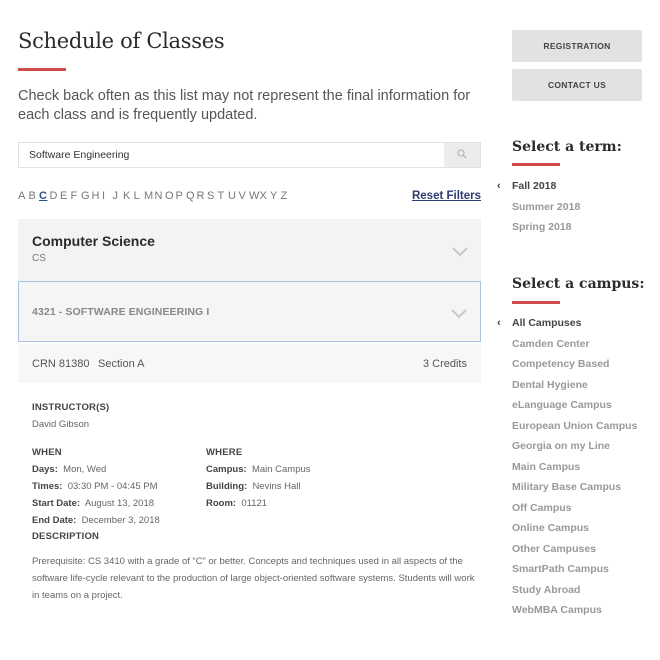 This screenshot has width=660, height=660. I want to click on campus-item: European Union Campus, so click(574, 430).